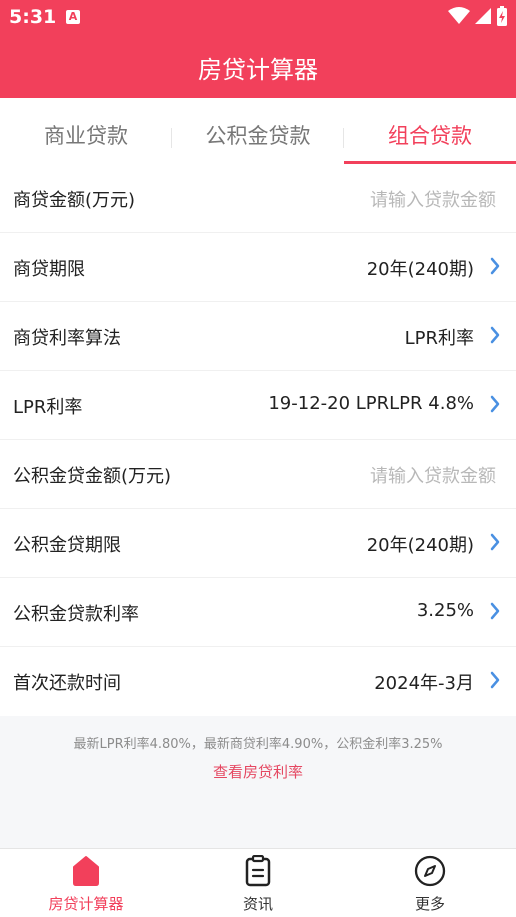  Describe the element at coordinates (483, 16) in the screenshot. I see `signal-icon` at that location.